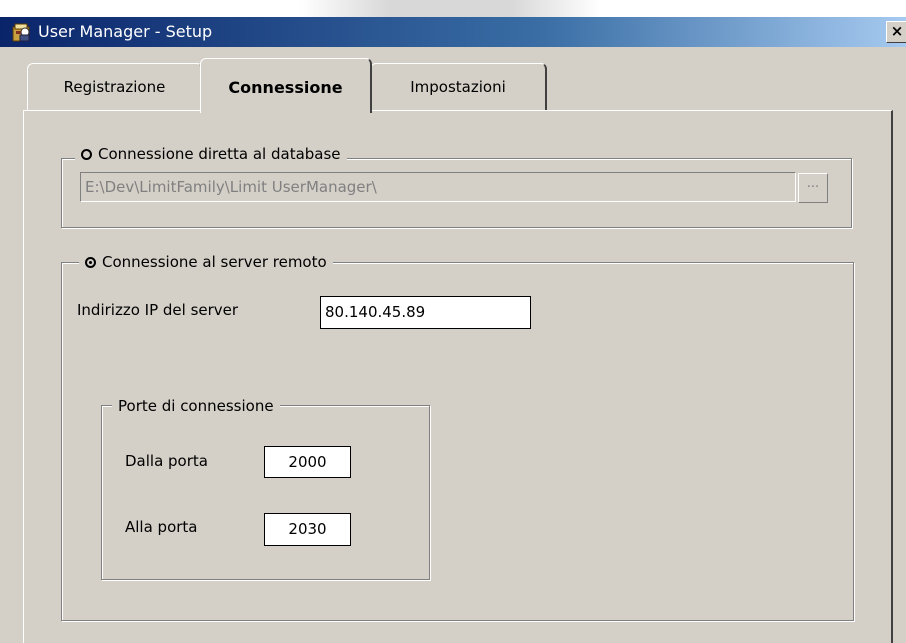  What do you see at coordinates (196, 406) in the screenshot?
I see `ports-group-title: Porte di connessione` at bounding box center [196, 406].